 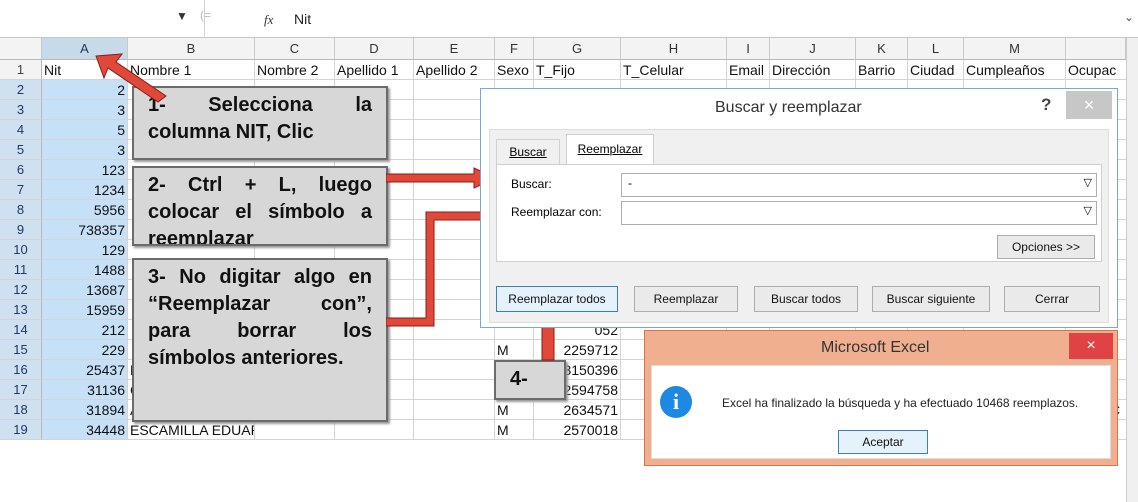 What do you see at coordinates (21, 70) in the screenshot?
I see `row-header: 1` at bounding box center [21, 70].